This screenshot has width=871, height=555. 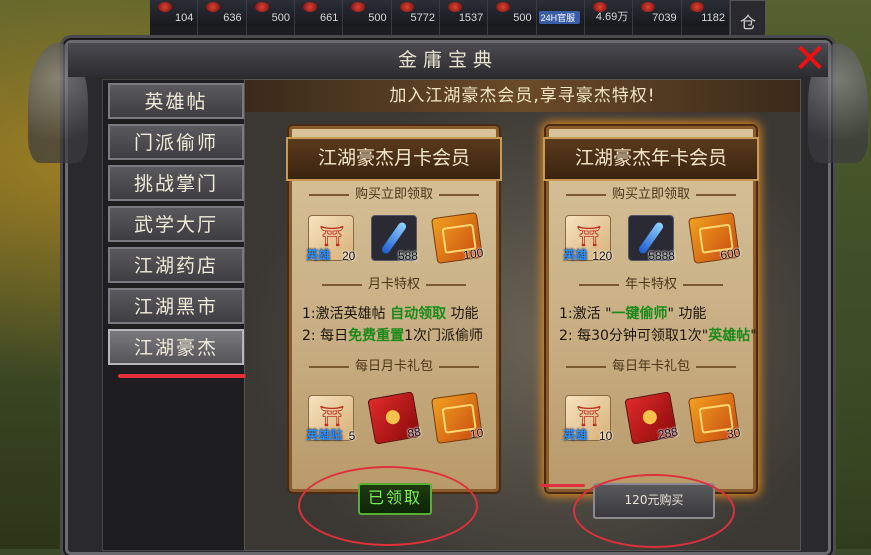 I want to click on inventory-slot: 1182, so click(x=705, y=13).